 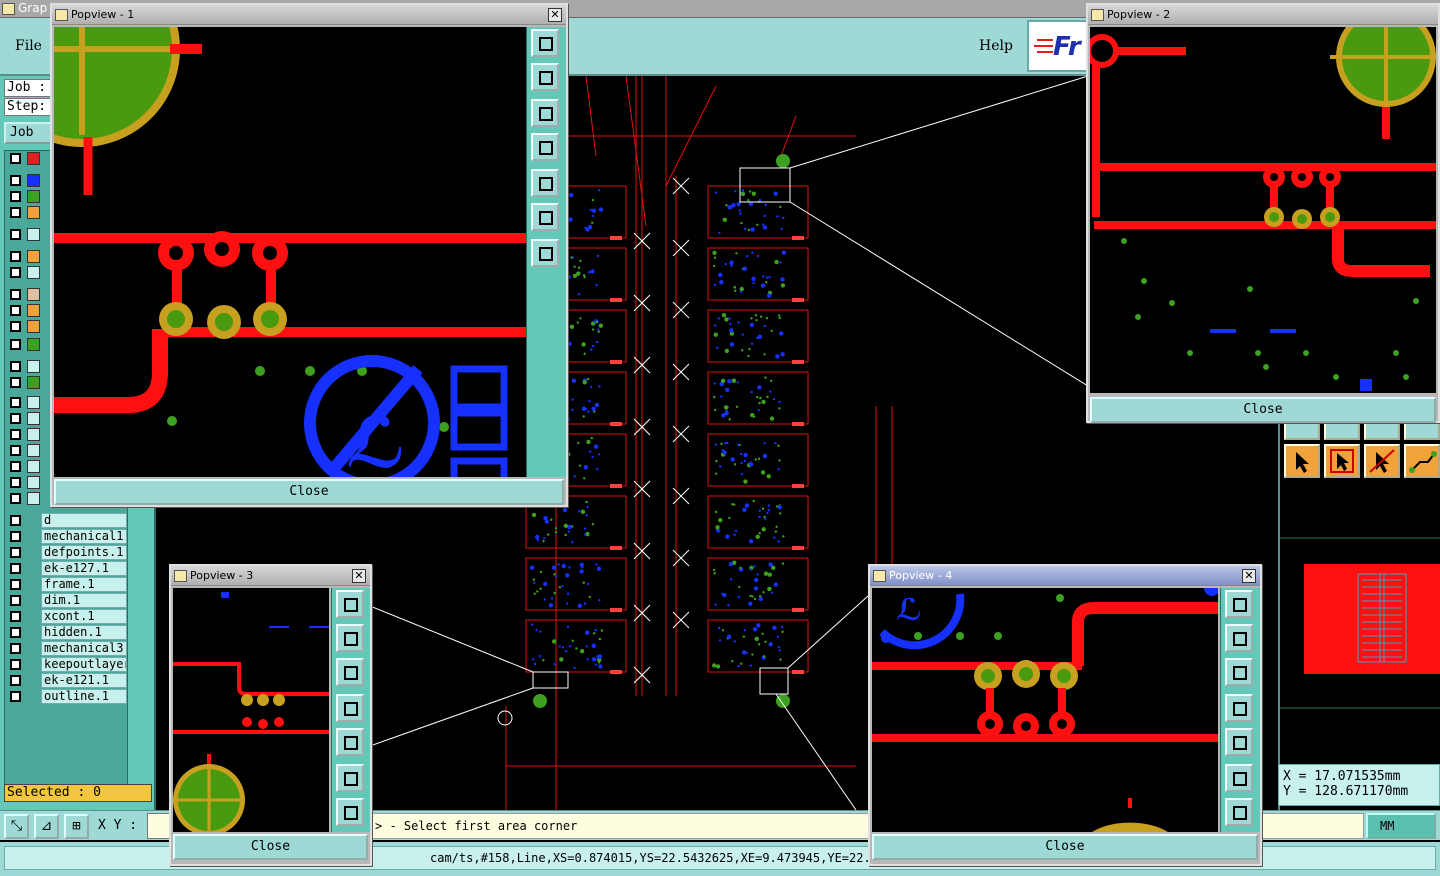 What do you see at coordinates (76, 826) in the screenshot?
I see `grid-icon: ⊞` at bounding box center [76, 826].